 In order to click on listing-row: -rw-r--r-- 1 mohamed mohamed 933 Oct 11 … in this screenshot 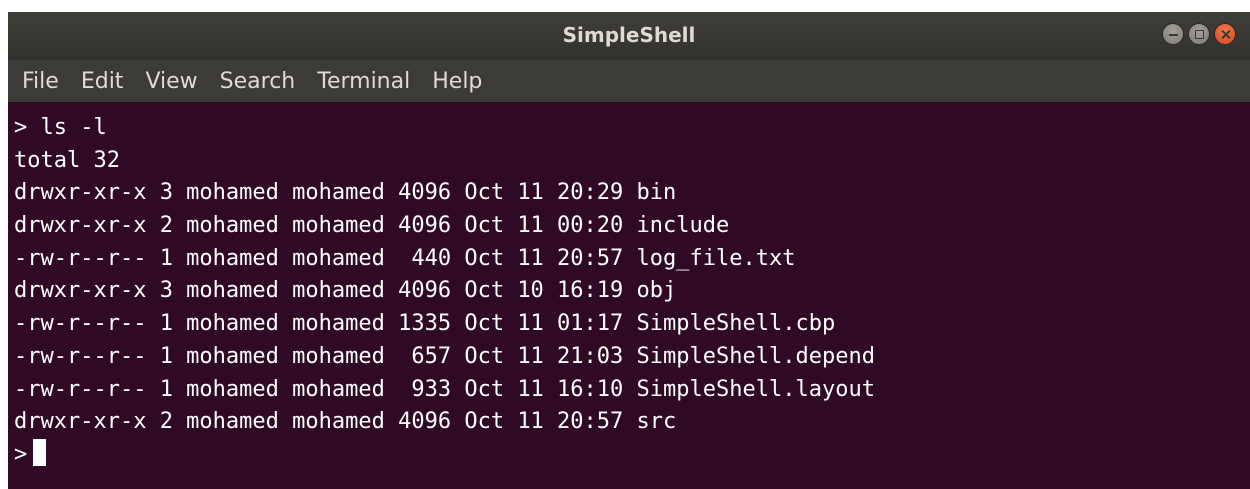, I will do `click(444, 389)`.